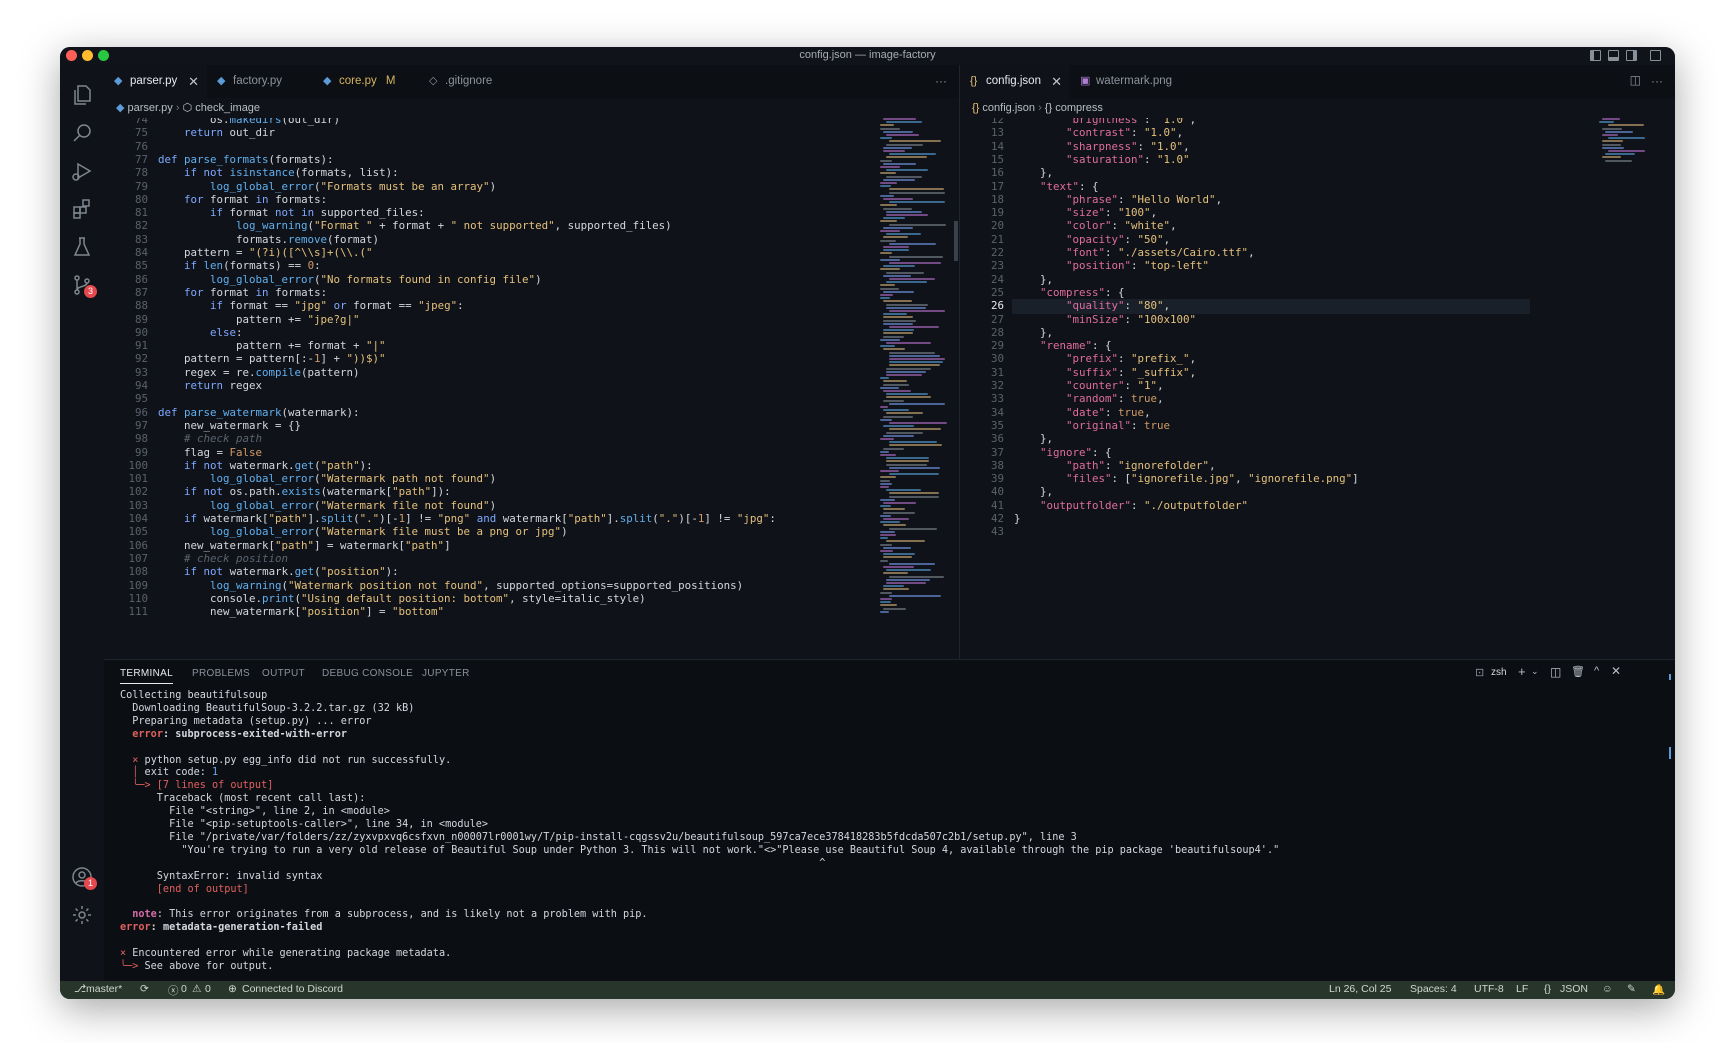  Describe the element at coordinates (82, 133) in the screenshot. I see `search-icon` at that location.